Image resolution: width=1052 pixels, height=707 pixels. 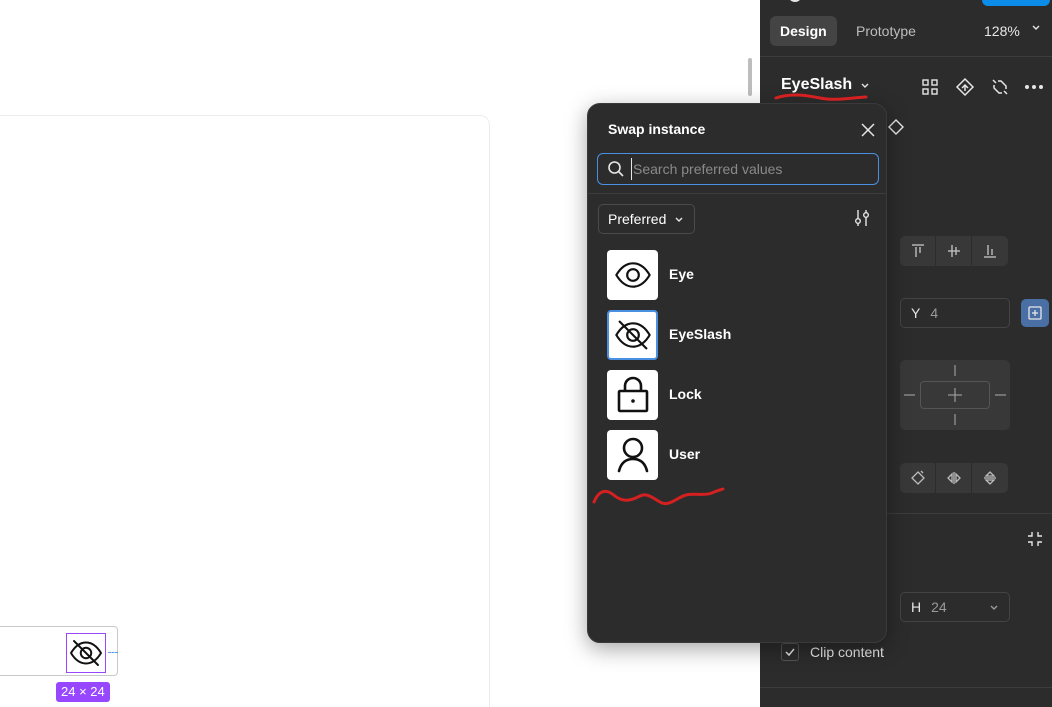 What do you see at coordinates (1035, 313) in the screenshot?
I see `constraints-toggle-icon` at bounding box center [1035, 313].